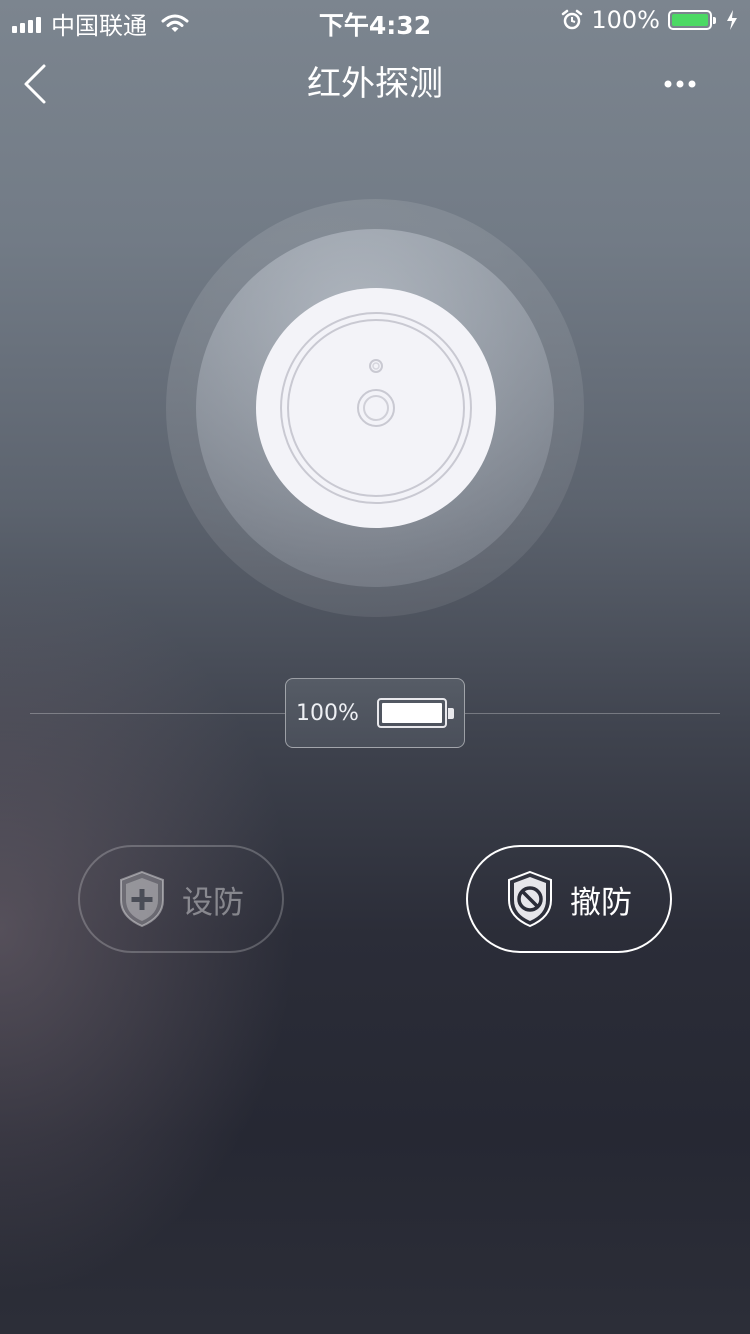 This screenshot has height=1334, width=750. What do you see at coordinates (732, 20) in the screenshot?
I see `charging-icon` at bounding box center [732, 20].